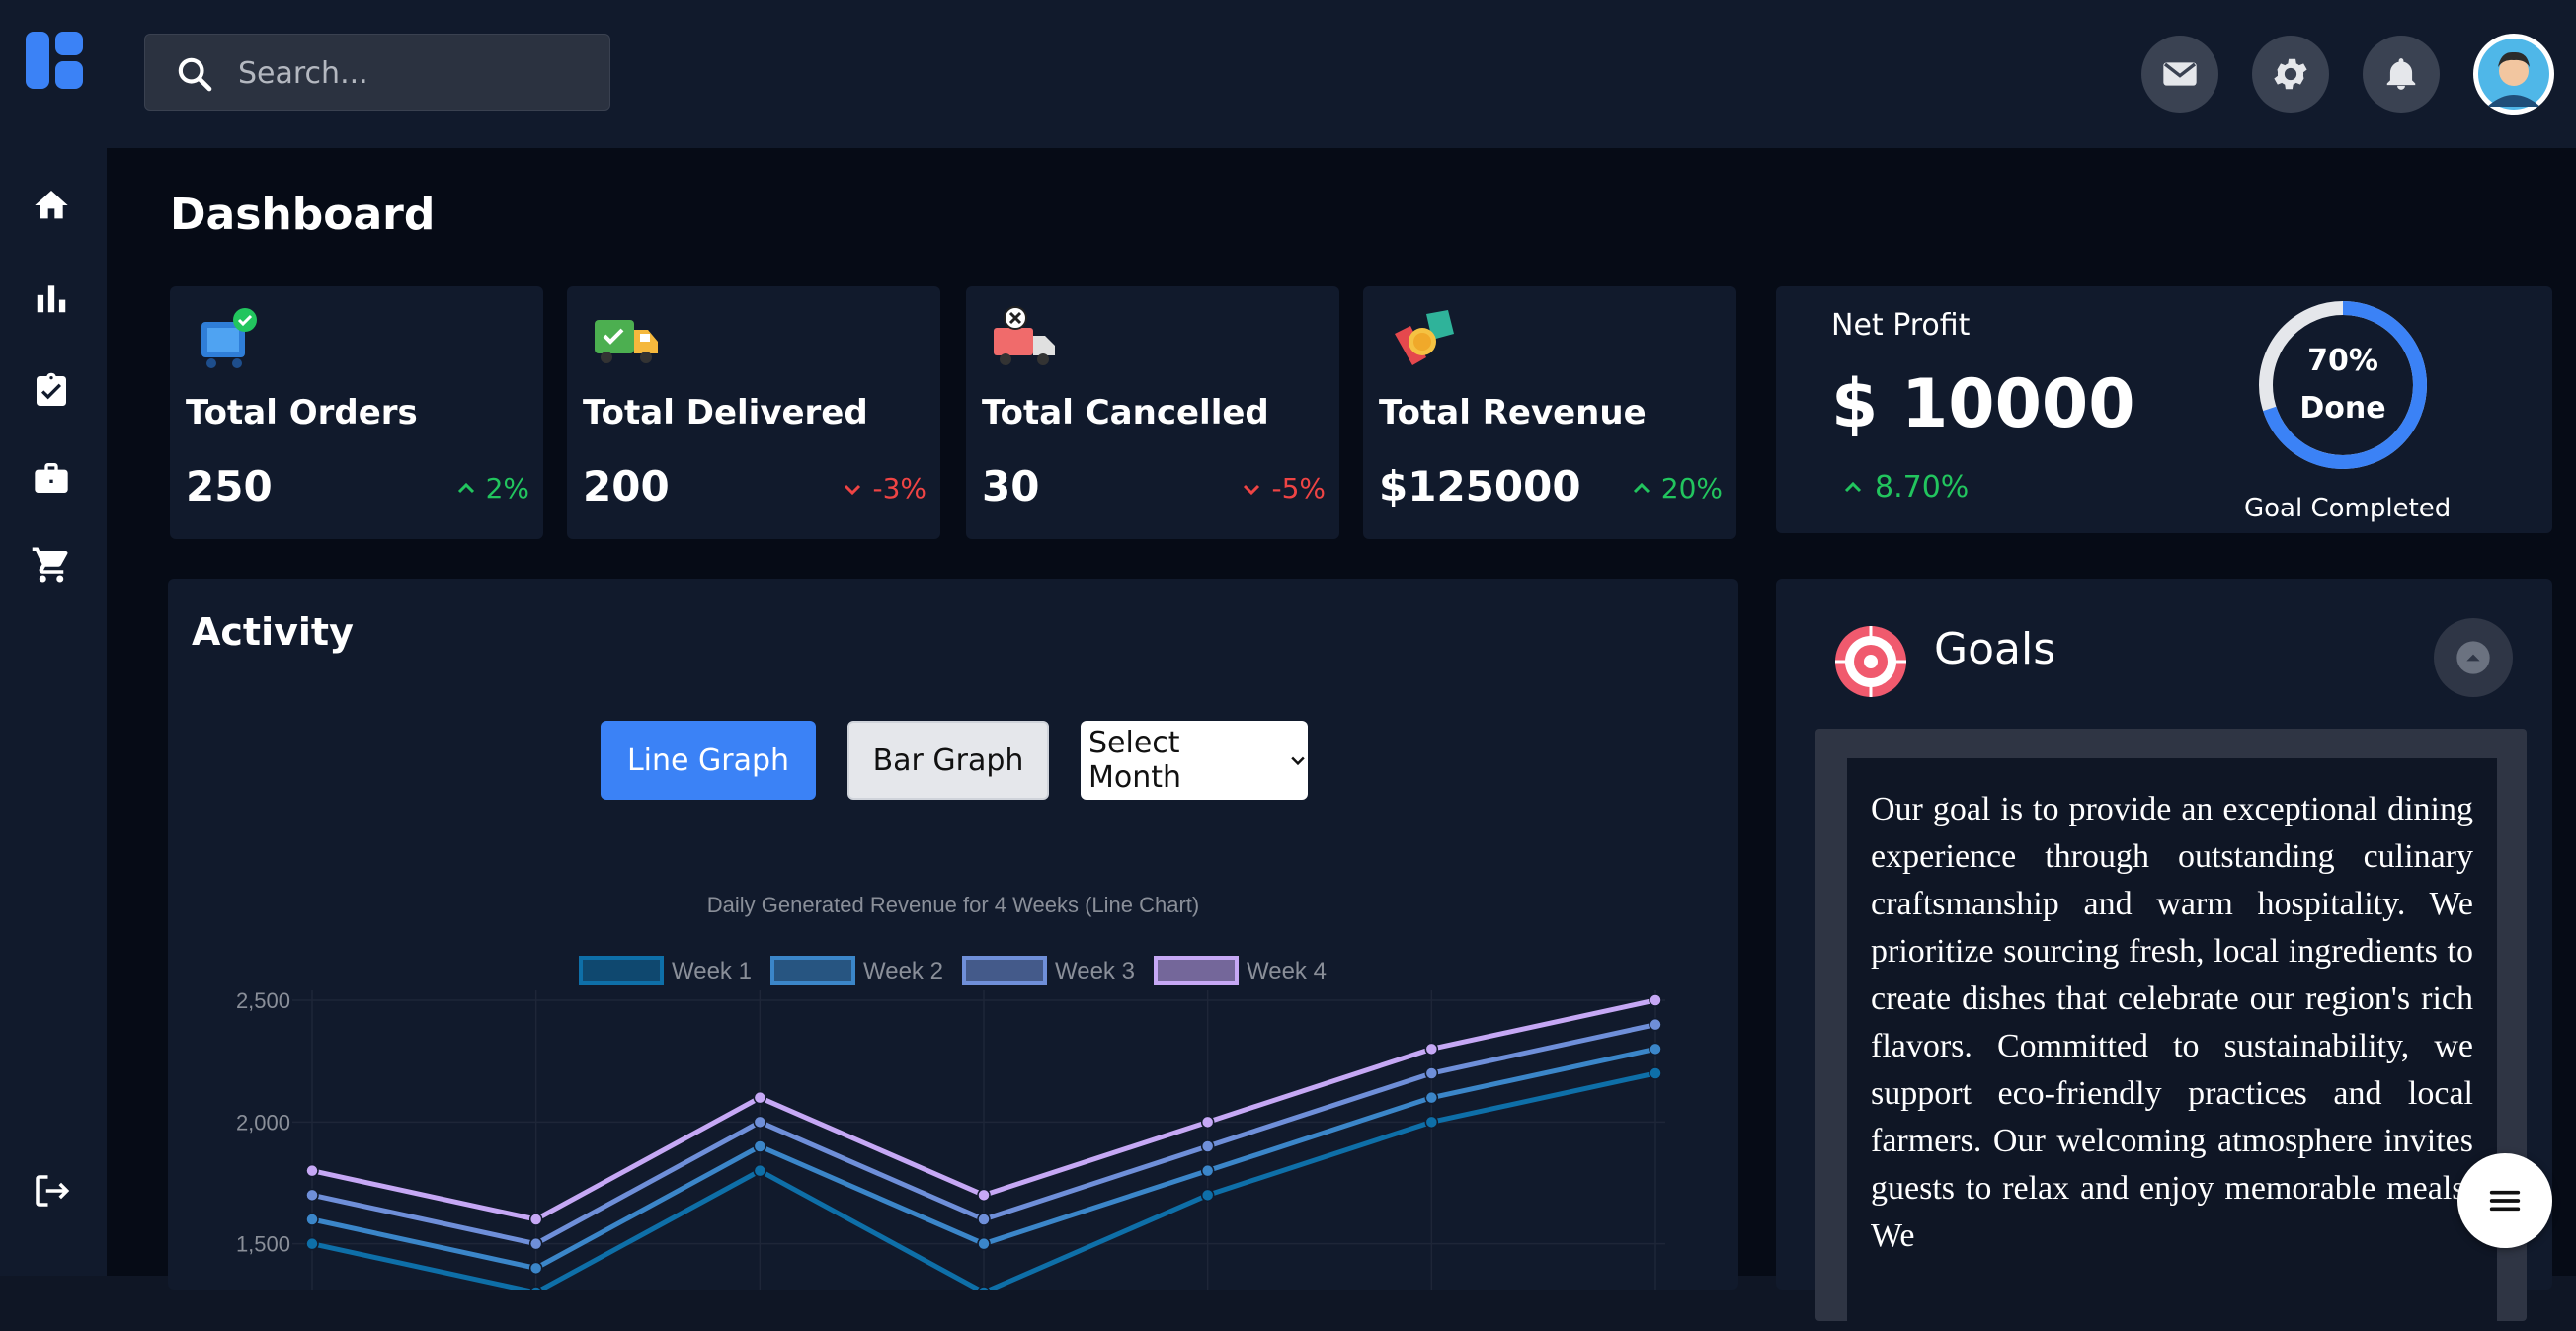 The height and width of the screenshot is (1331, 2576). I want to click on cart-icon, so click(50, 565).